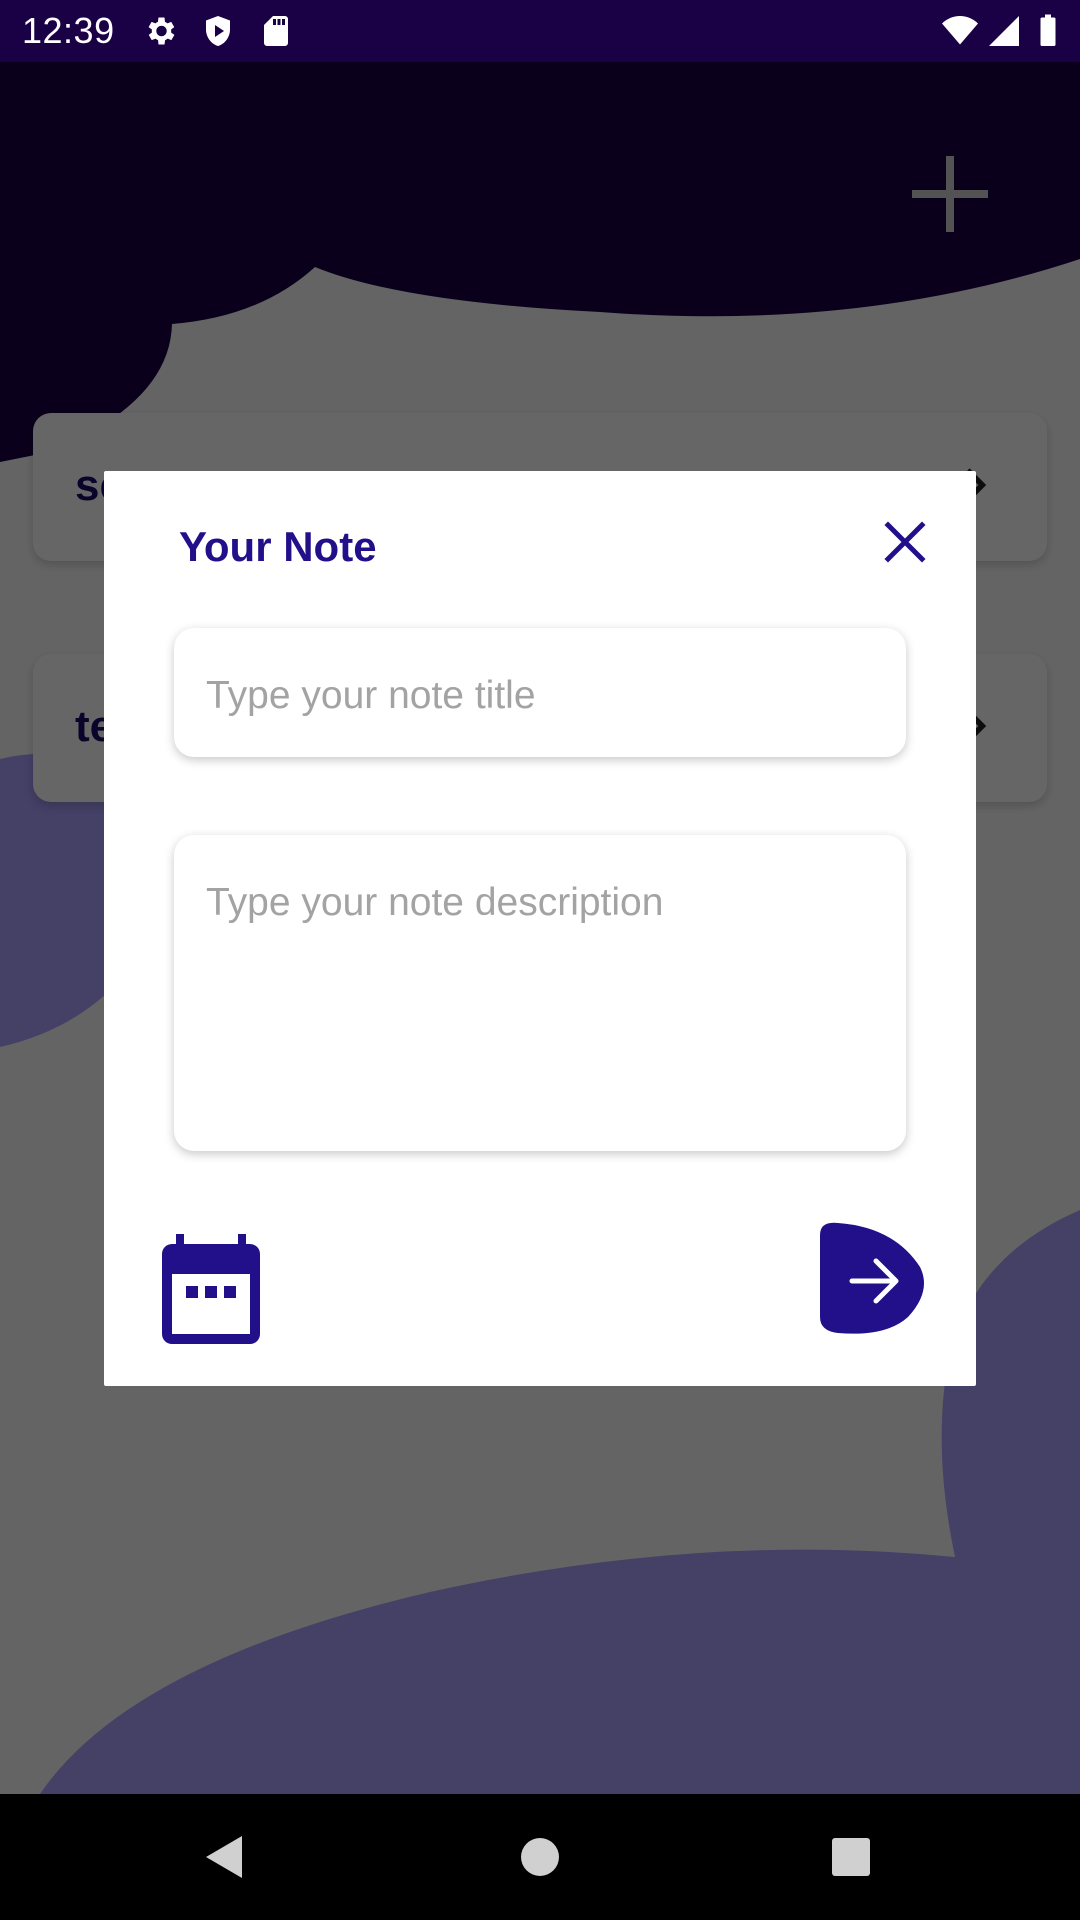  What do you see at coordinates (218, 31) in the screenshot?
I see `shield-play-icon` at bounding box center [218, 31].